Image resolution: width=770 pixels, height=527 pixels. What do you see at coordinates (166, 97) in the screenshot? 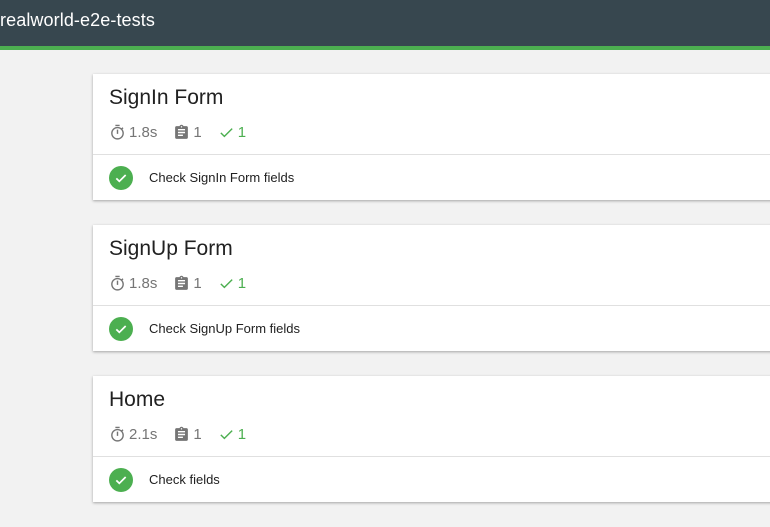
I see `suite-title: SignIn Form` at bounding box center [166, 97].